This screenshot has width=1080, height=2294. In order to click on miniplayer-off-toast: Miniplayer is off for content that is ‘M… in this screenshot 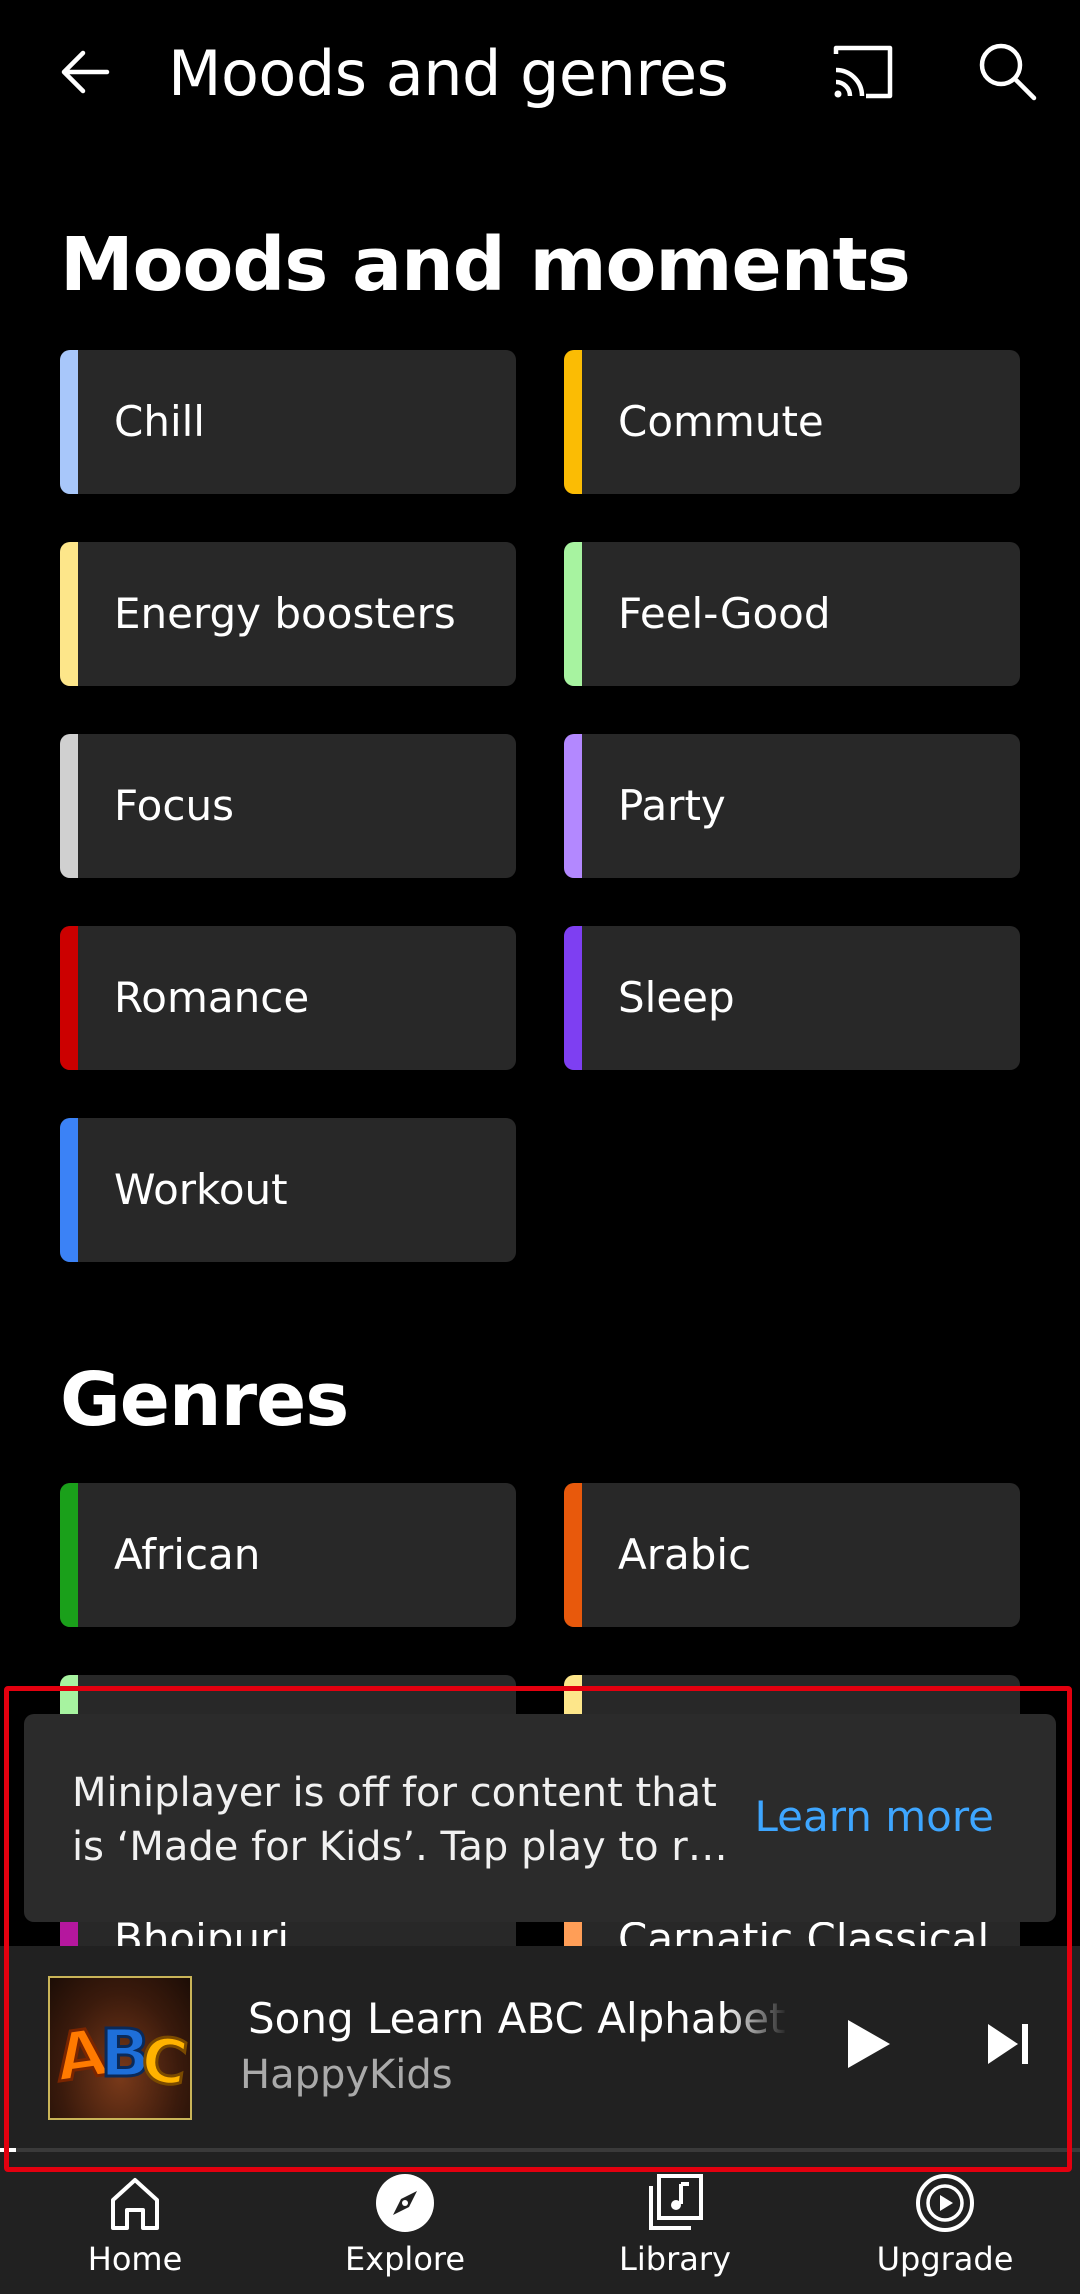, I will do `click(540, 1818)`.